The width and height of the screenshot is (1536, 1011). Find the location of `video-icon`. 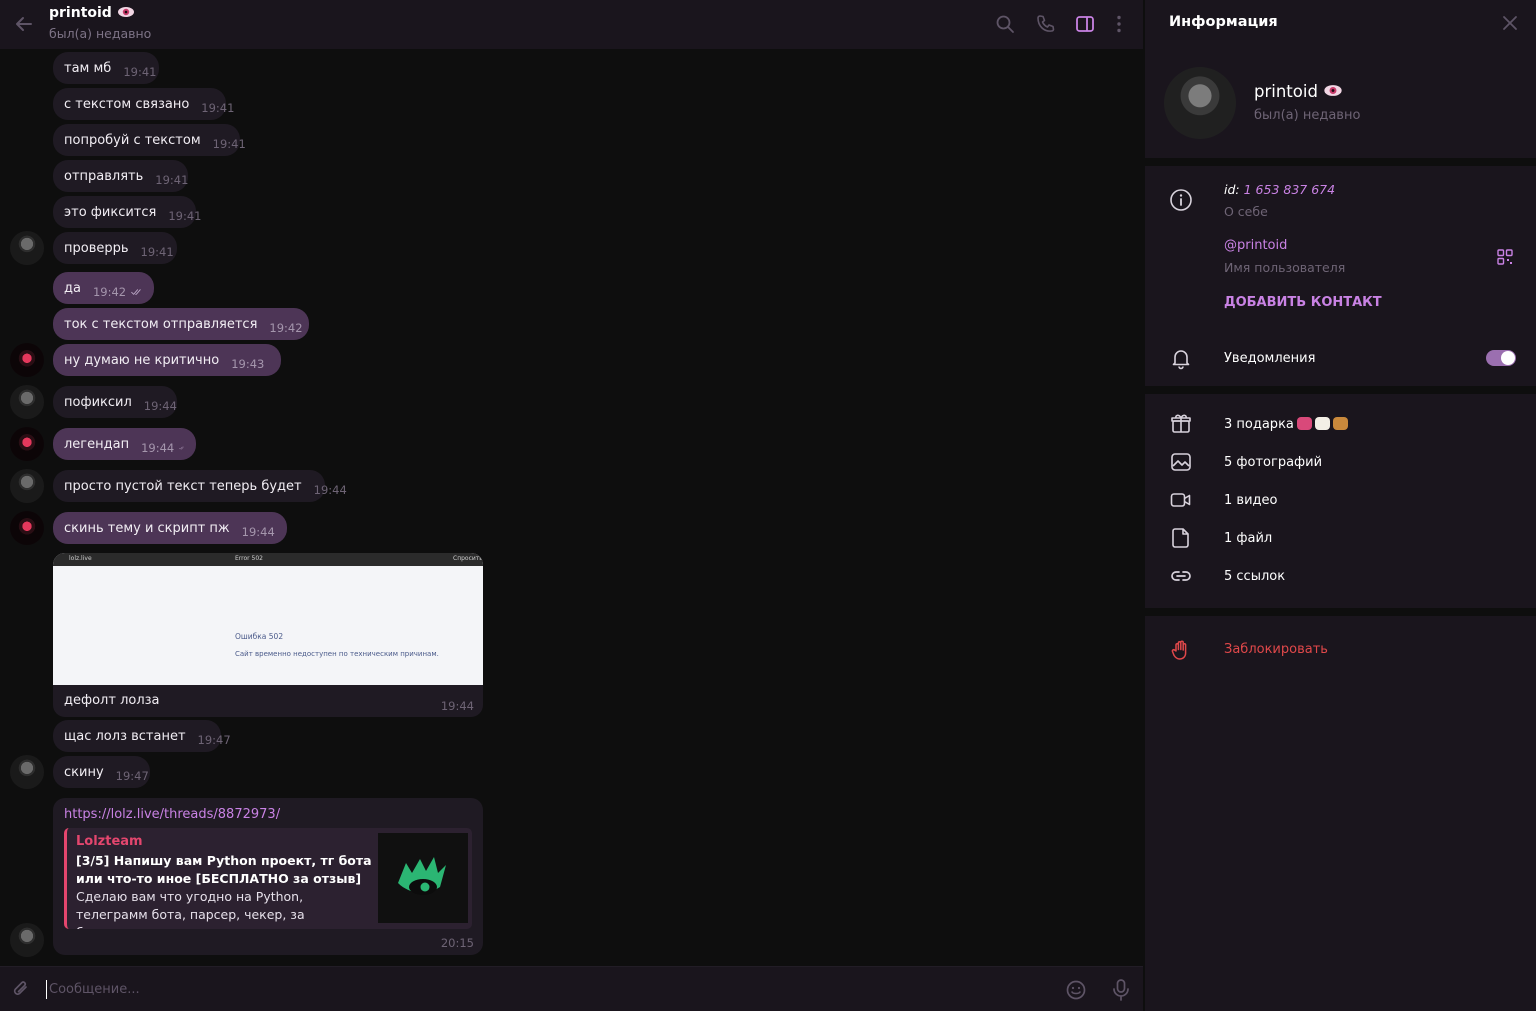

video-icon is located at coordinates (1180, 500).